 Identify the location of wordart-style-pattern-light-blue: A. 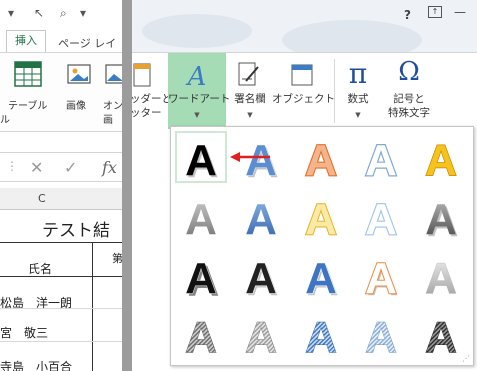
(381, 335).